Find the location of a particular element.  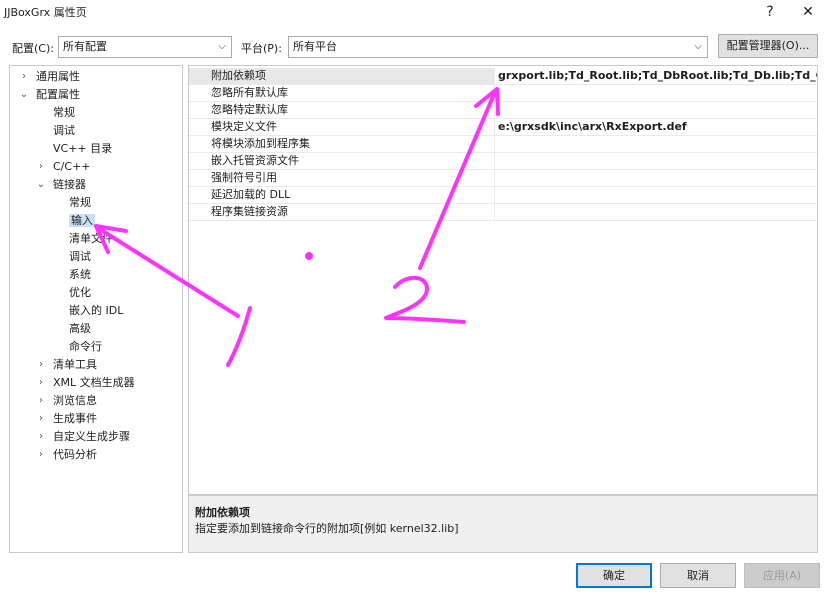

tree-item-command-line: 命令行 is located at coordinates (76, 346).